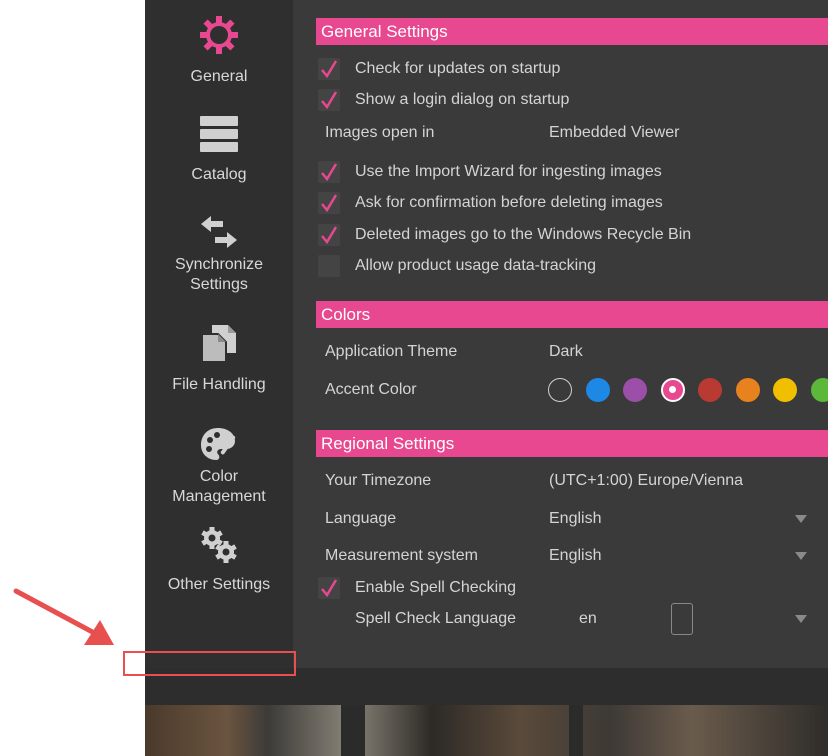 The width and height of the screenshot is (828, 756). What do you see at coordinates (575, 519) in the screenshot?
I see `language-select: English` at bounding box center [575, 519].